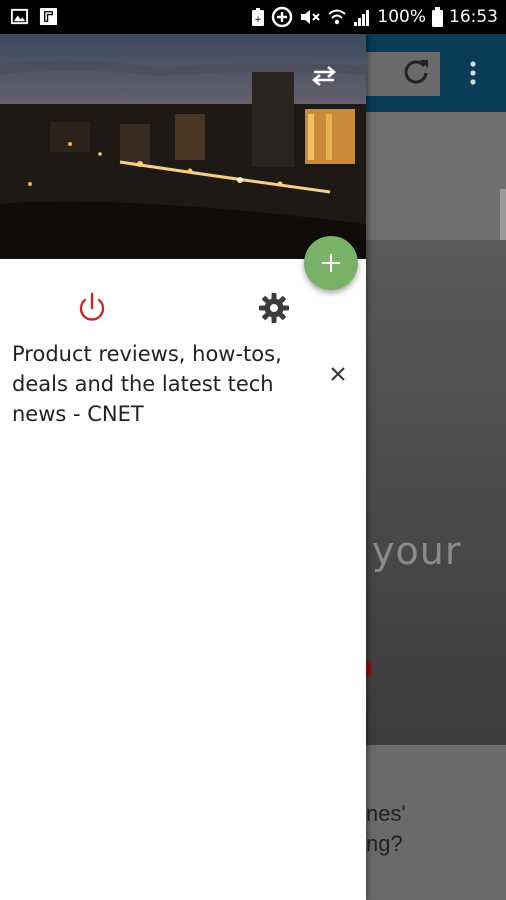 The width and height of the screenshot is (506, 900). What do you see at coordinates (311, 17) in the screenshot?
I see `mute-icon` at bounding box center [311, 17].